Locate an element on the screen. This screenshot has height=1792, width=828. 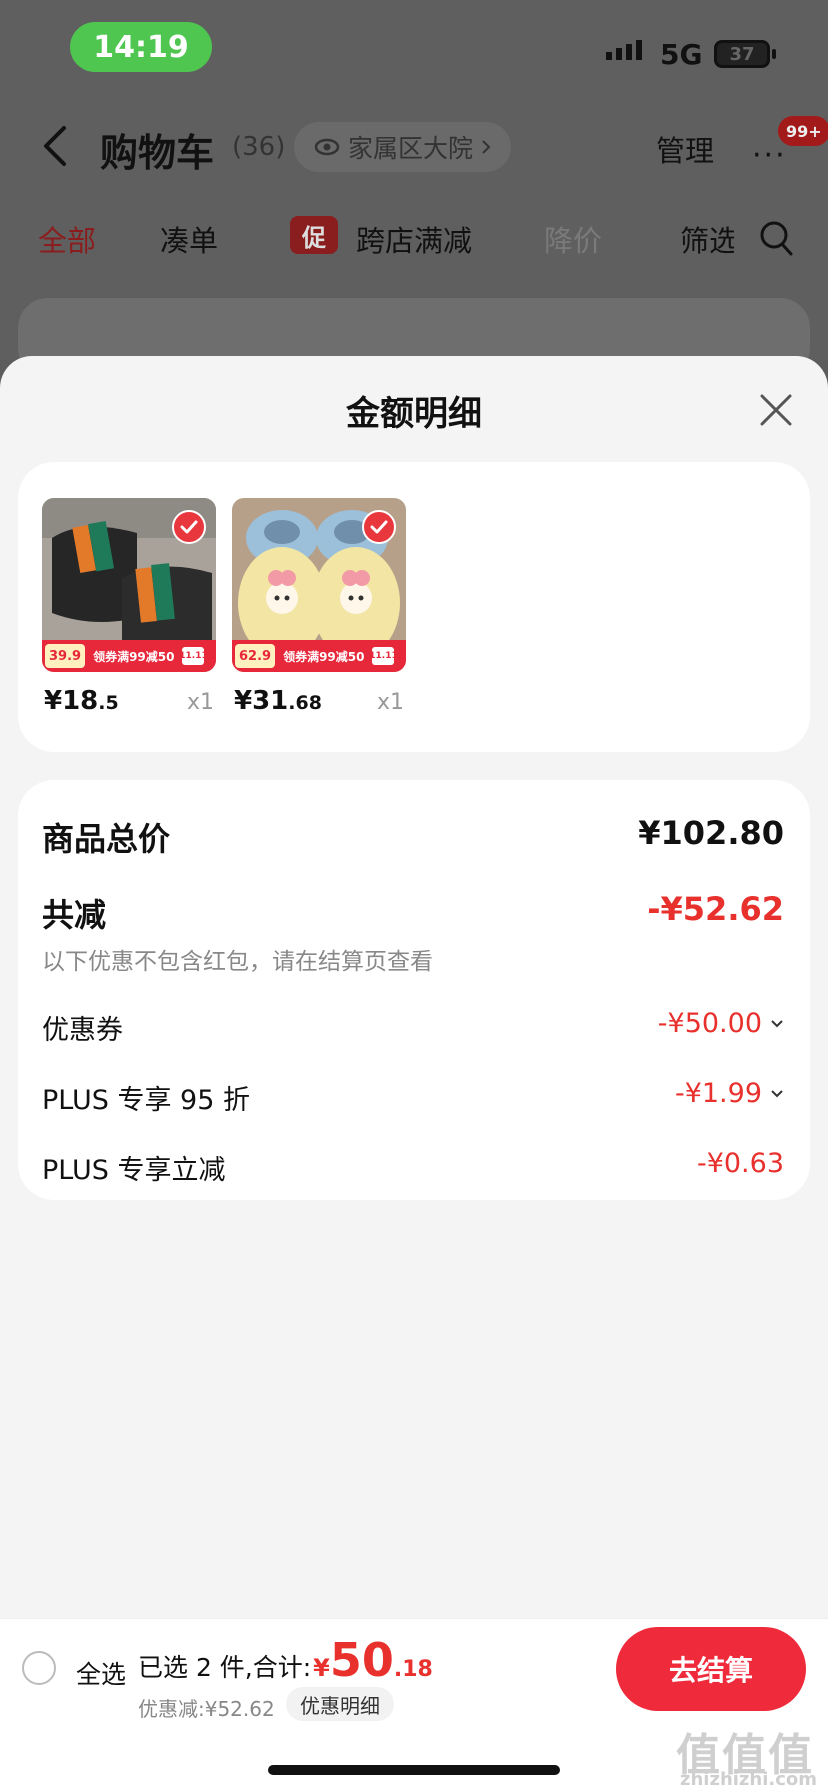
page-title: 购物车 is located at coordinates (157, 153).